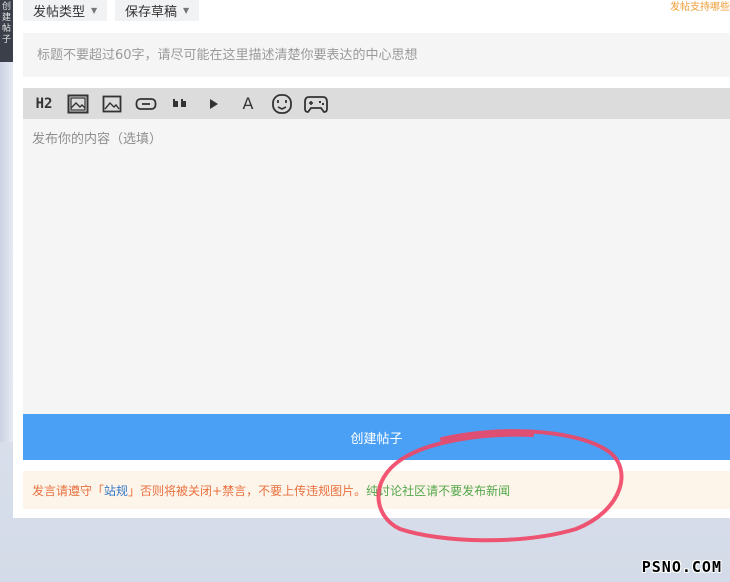 The image size is (730, 582). I want to click on post-type-dropdown: 发帖类型 ▼, so click(65, 10).